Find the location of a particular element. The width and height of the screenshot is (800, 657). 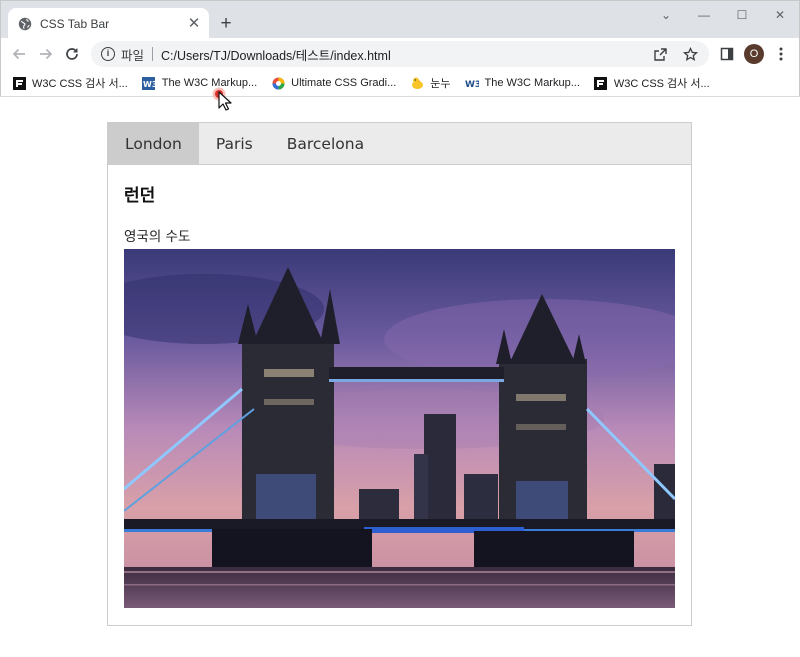

new-tab-button: + is located at coordinates (226, 24).